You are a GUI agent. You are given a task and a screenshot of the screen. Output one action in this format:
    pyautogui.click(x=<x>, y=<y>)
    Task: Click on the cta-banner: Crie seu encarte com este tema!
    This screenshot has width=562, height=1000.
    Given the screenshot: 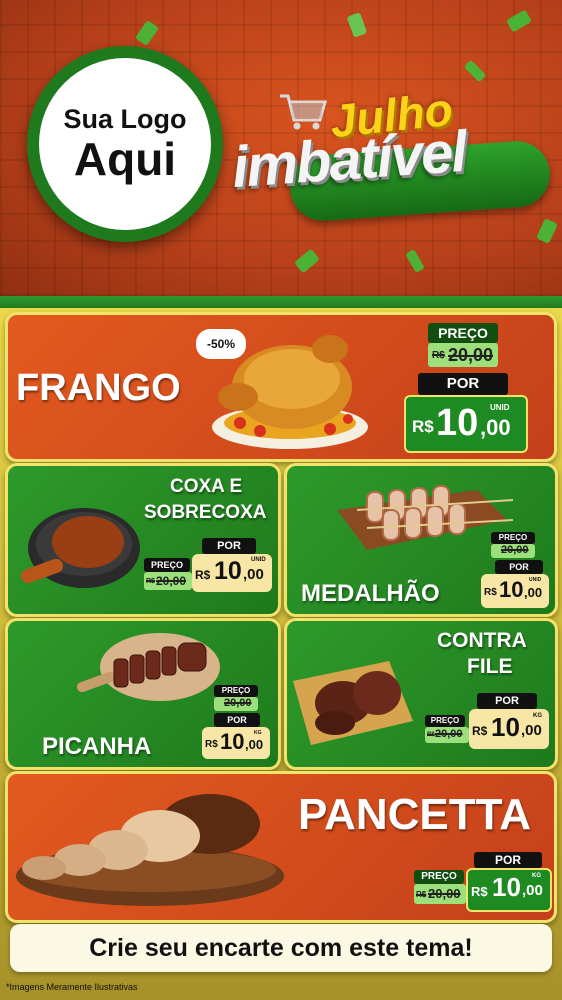 What is the action you would take?
    pyautogui.click(x=281, y=948)
    